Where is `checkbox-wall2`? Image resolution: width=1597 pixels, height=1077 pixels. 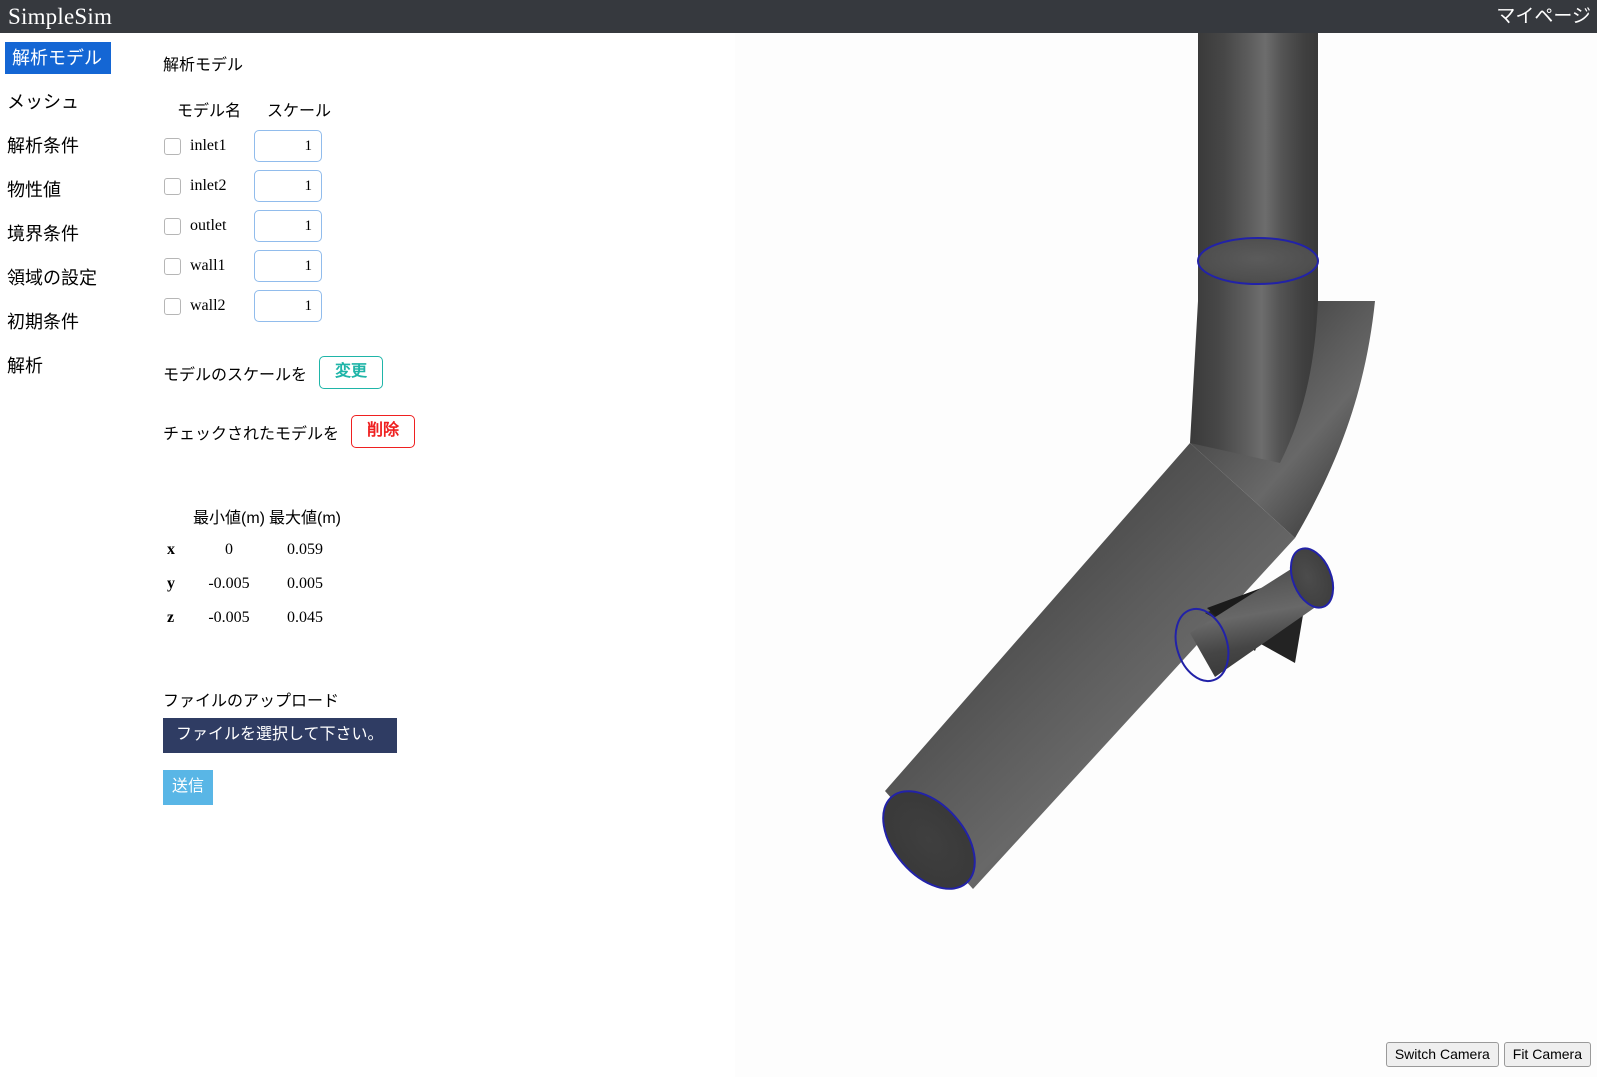 checkbox-wall2 is located at coordinates (172, 306).